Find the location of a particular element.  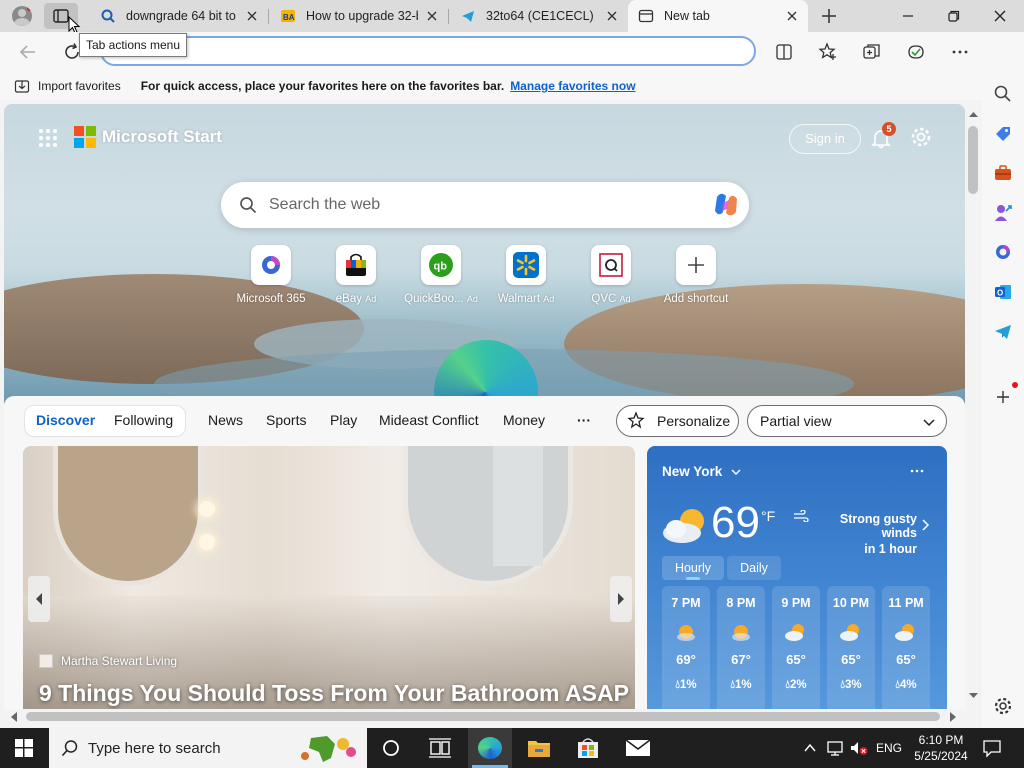

horizontal-scroll-thumb is located at coordinates (483, 716).